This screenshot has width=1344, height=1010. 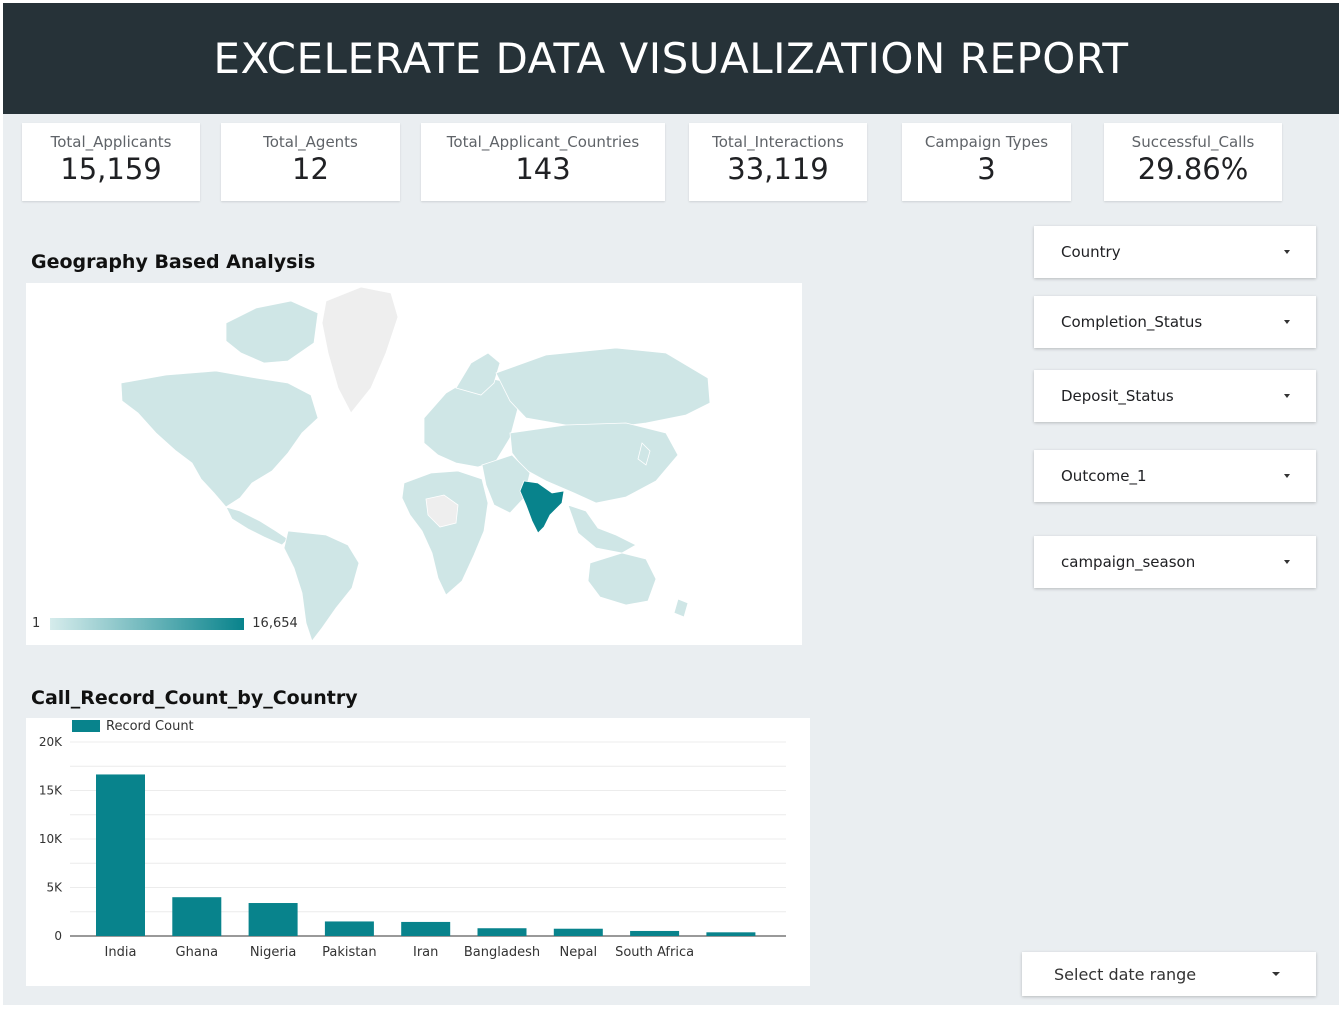 What do you see at coordinates (173, 262) in the screenshot?
I see `geo-section-title: Geography Based Analysis` at bounding box center [173, 262].